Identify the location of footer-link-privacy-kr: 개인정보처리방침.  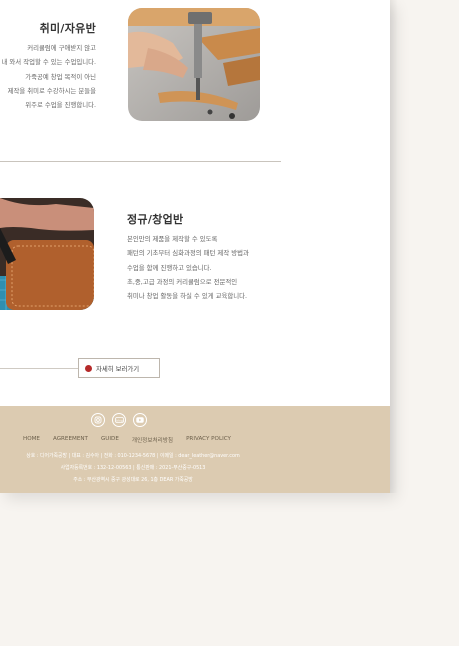
(152, 440).